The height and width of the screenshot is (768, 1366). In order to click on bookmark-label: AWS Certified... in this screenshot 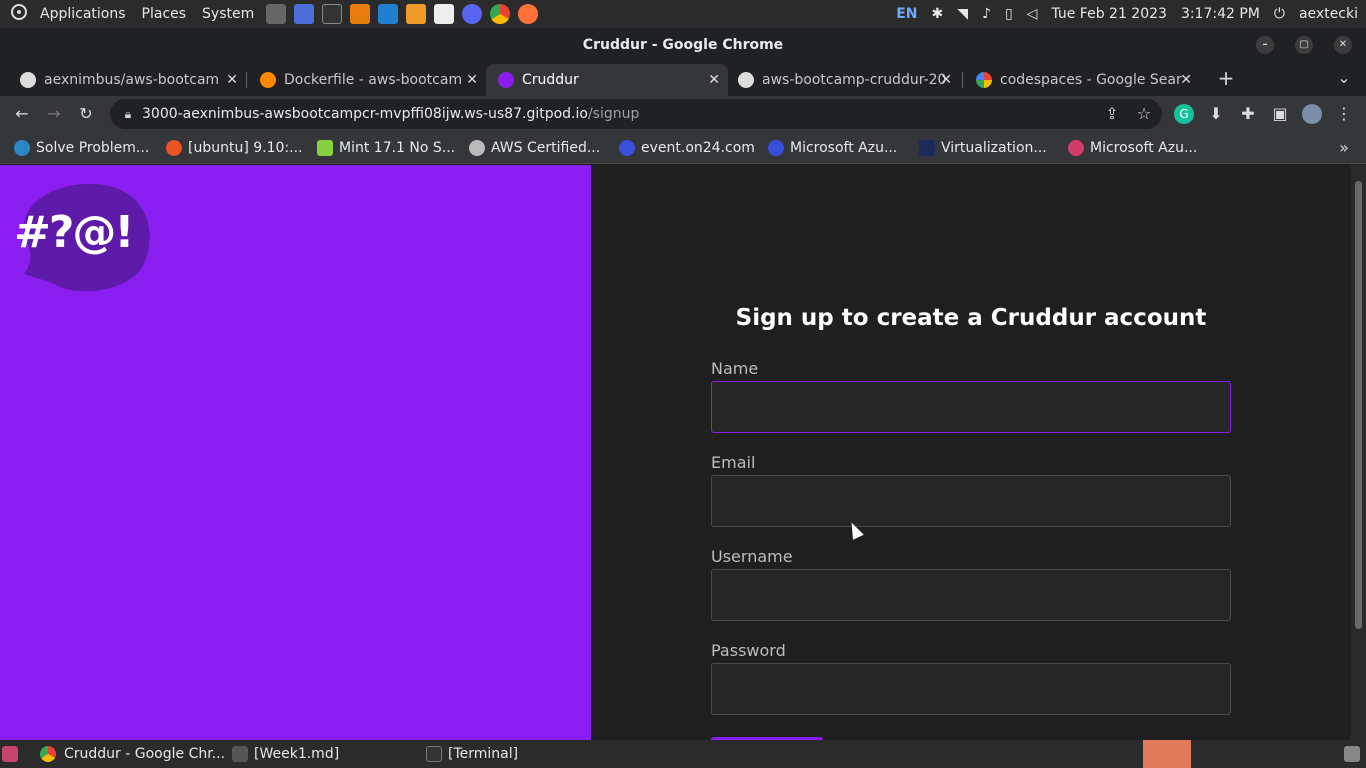, I will do `click(546, 148)`.